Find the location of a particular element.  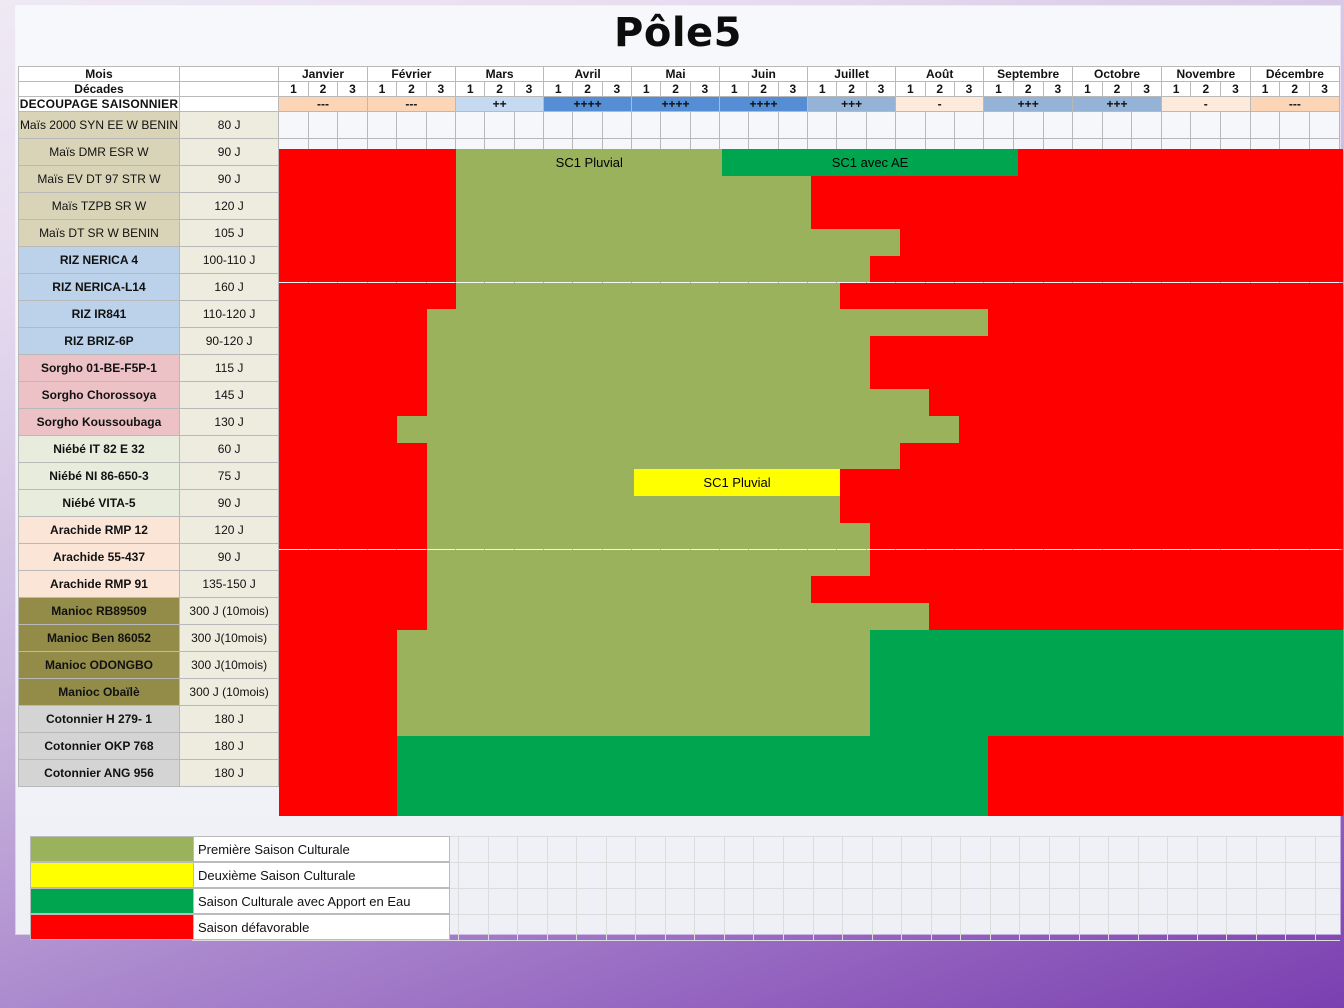

legend-row: Deuxième Saison Culturale is located at coordinates (240, 875).